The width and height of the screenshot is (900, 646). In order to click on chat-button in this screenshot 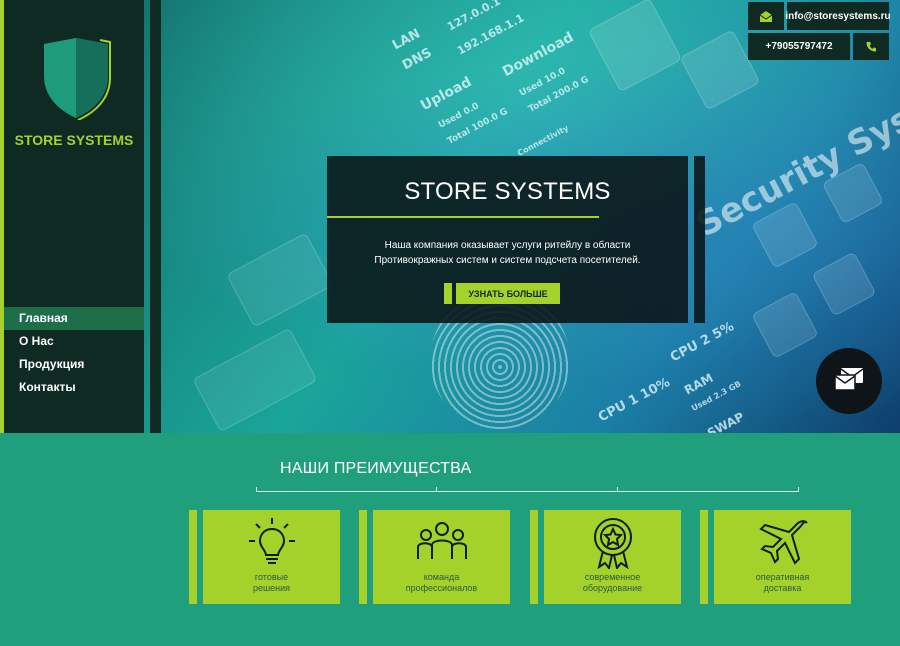, I will do `click(849, 381)`.